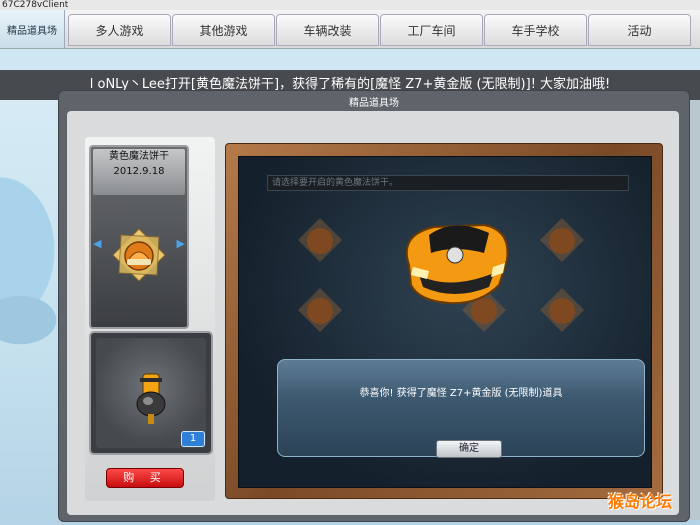 The image size is (700, 525). I want to click on tab-other-games: 其他游戏, so click(223, 30).